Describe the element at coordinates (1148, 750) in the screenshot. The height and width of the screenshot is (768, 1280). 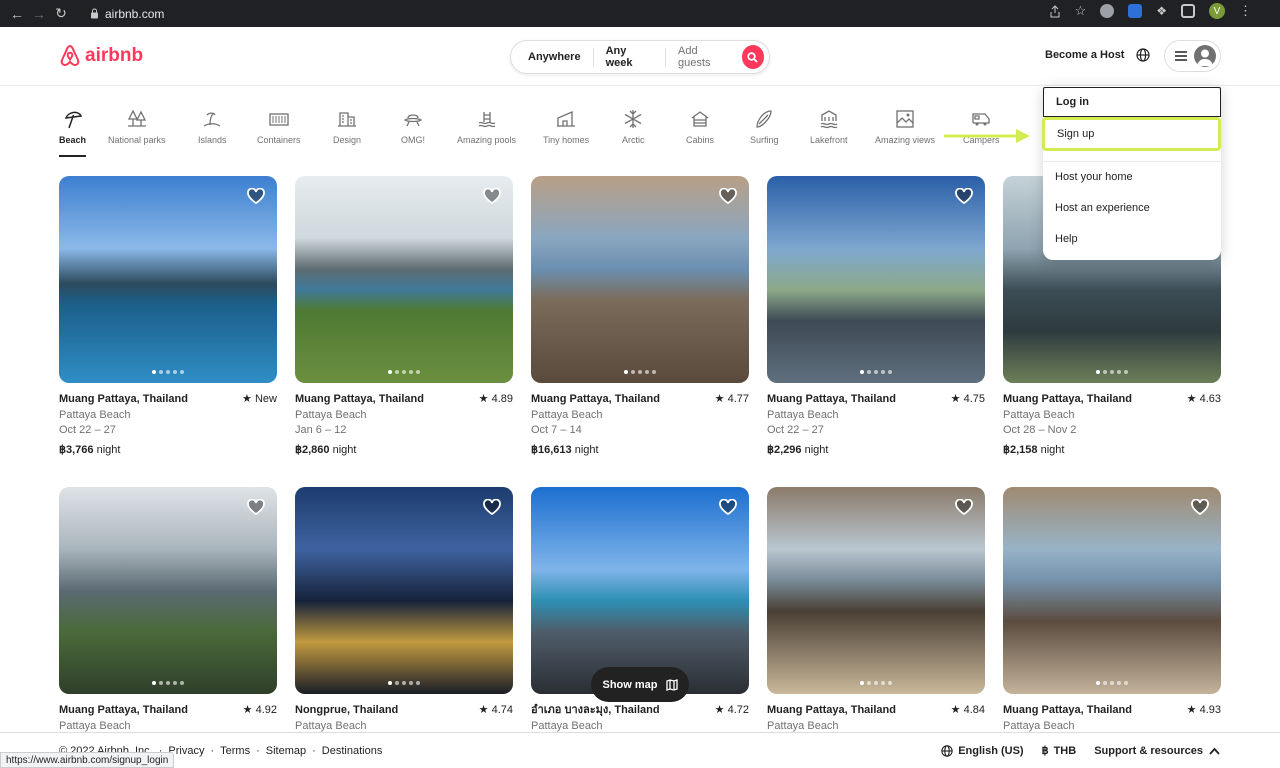
I see `support-label: Support & resources` at that location.